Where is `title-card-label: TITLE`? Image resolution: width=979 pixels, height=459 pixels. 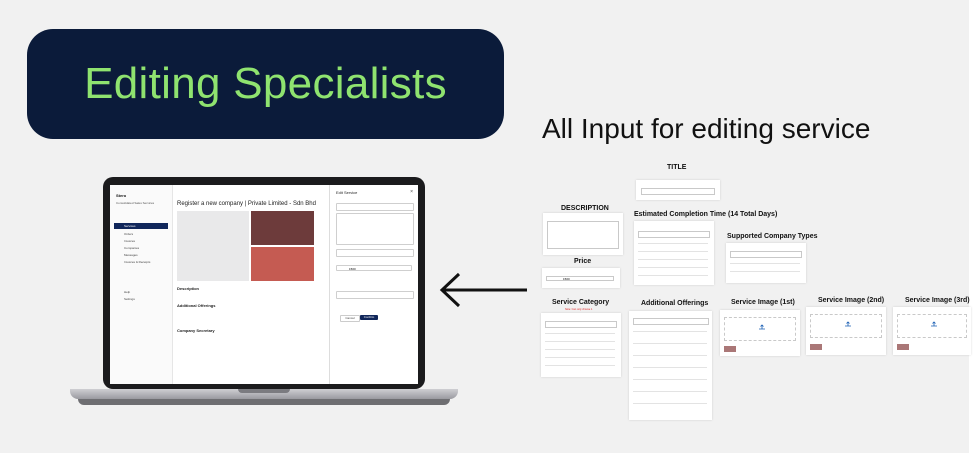
title-card-label: TITLE is located at coordinates (677, 167).